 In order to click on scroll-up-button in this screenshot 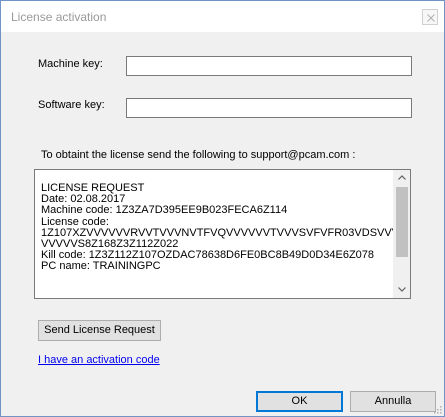, I will do `click(402, 178)`.